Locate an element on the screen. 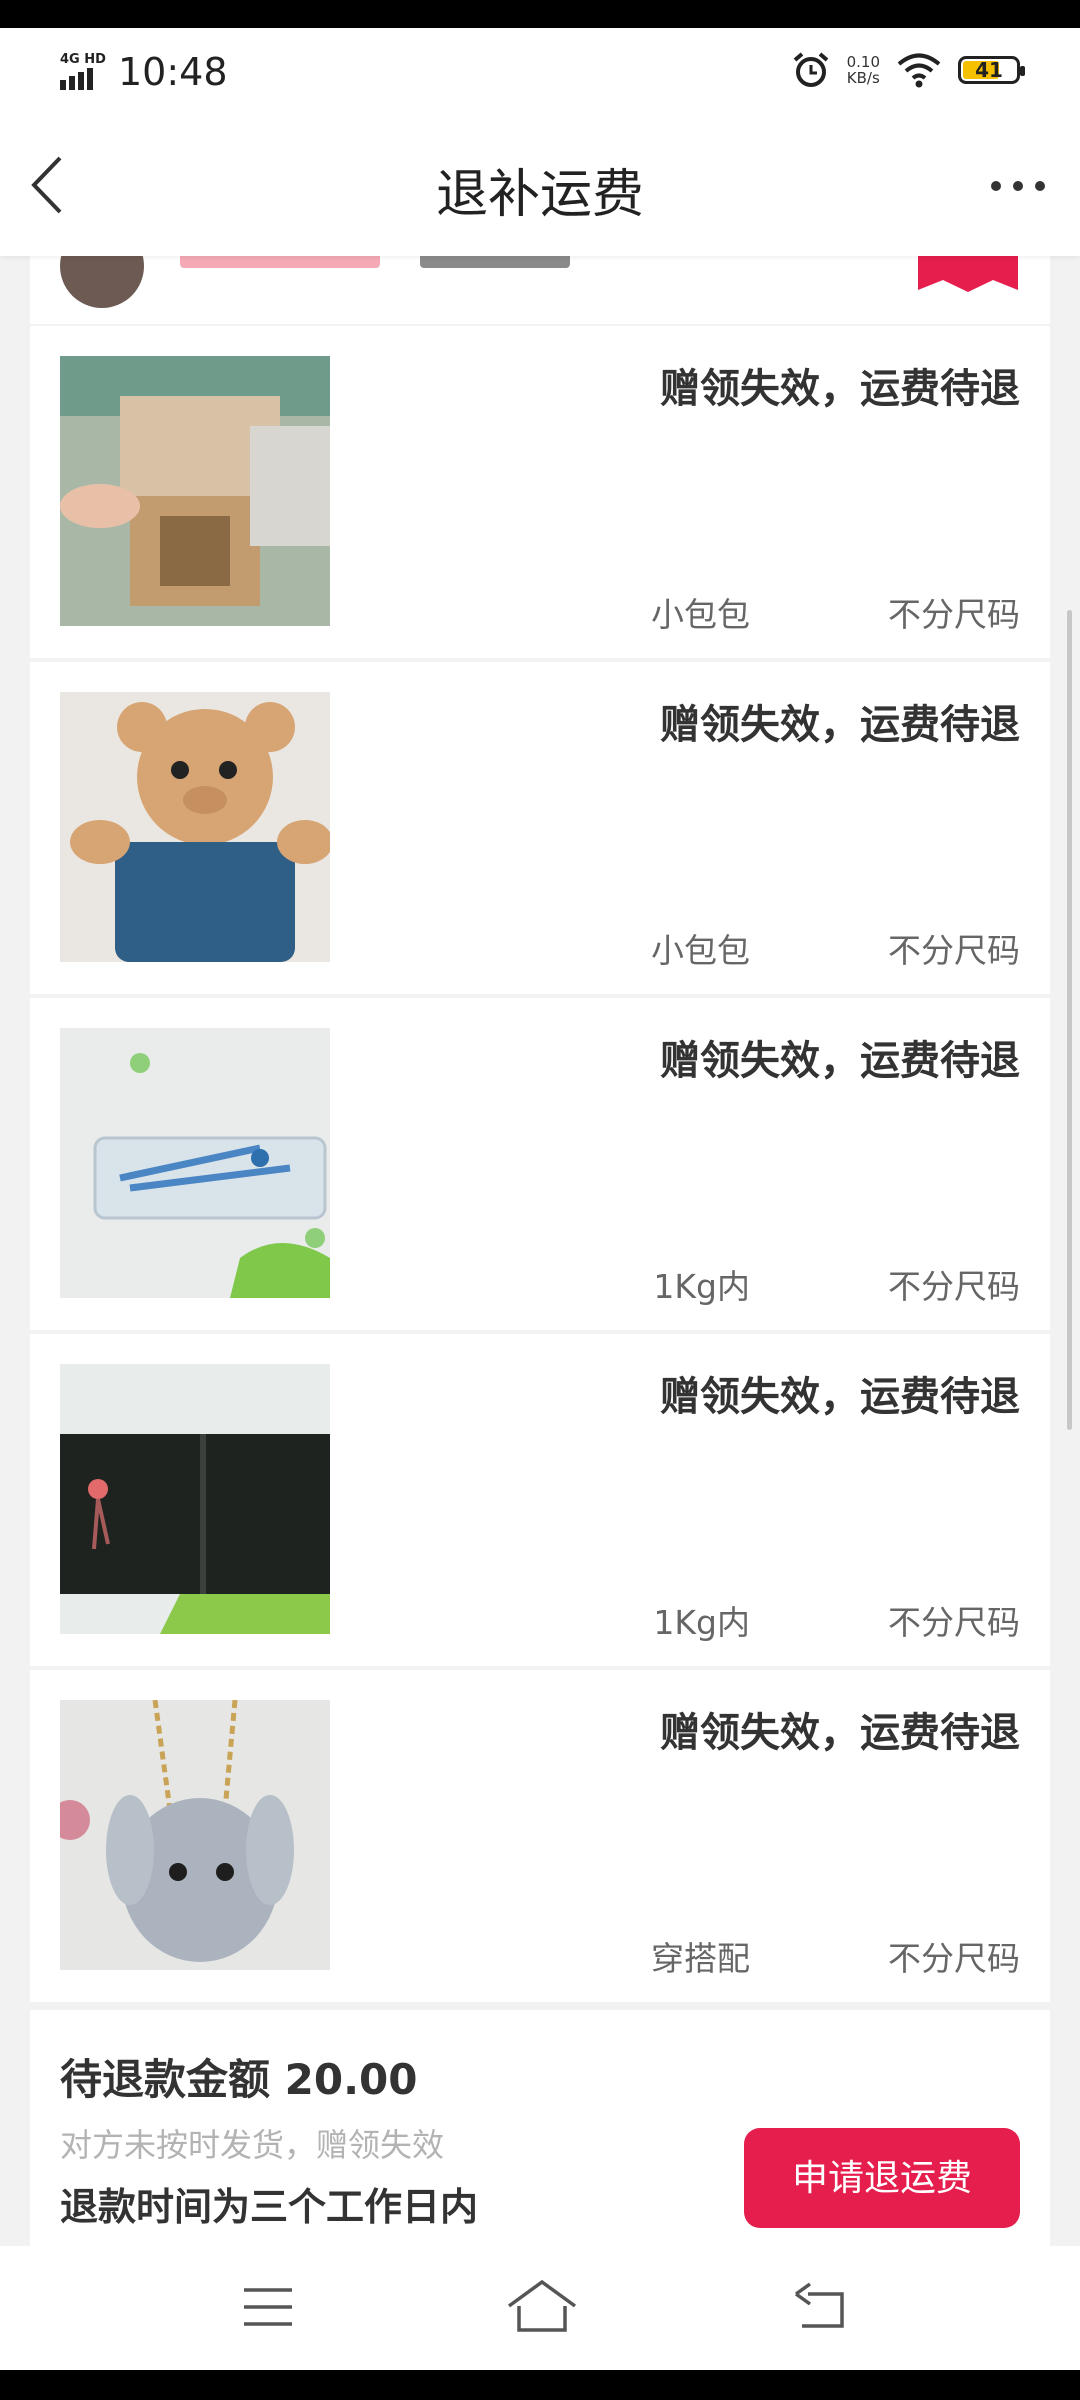 The height and width of the screenshot is (2400, 1080). more-dots-icon is located at coordinates (1018, 186).